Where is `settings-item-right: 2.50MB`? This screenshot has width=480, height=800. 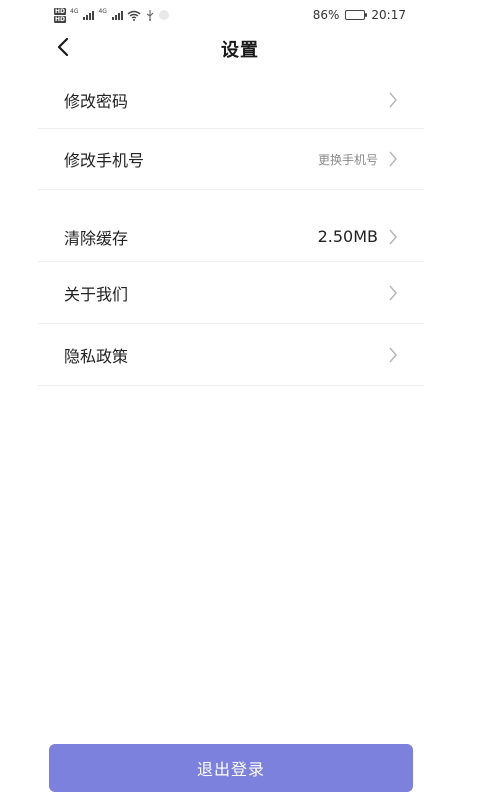 settings-item-right: 2.50MB is located at coordinates (358, 236).